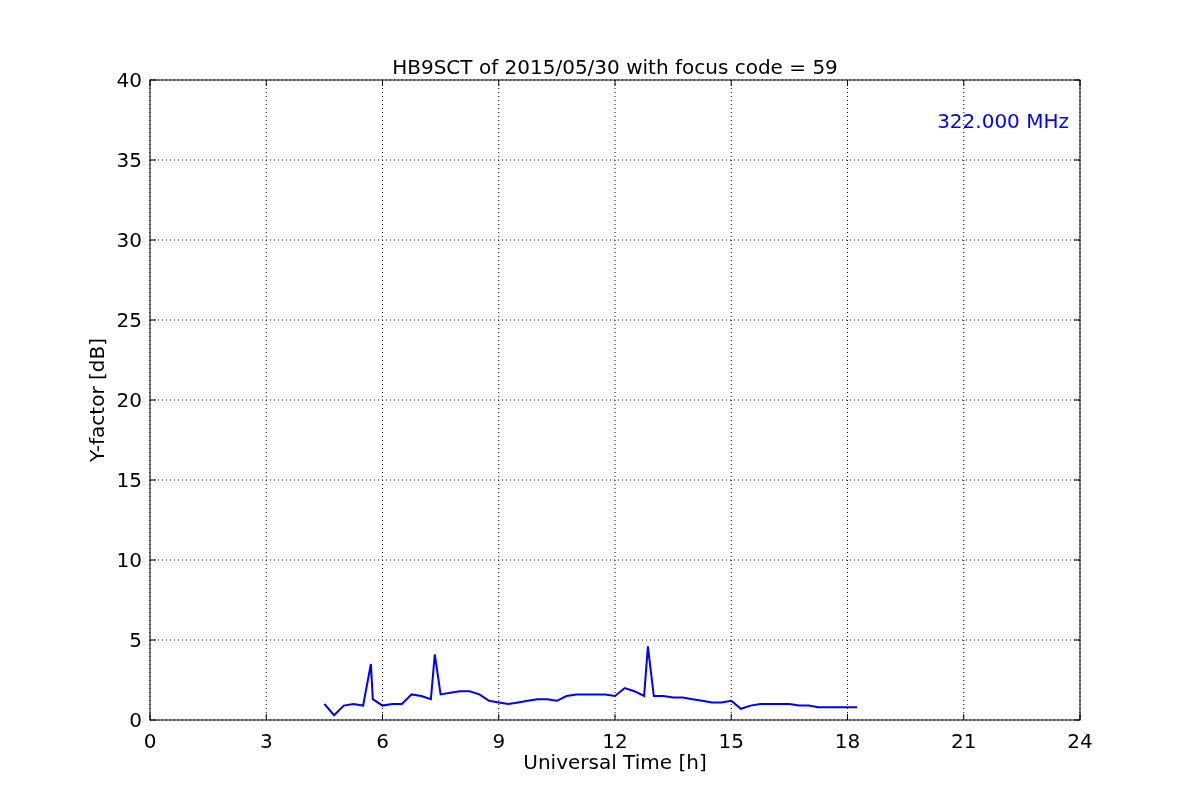  Describe the element at coordinates (129, 560) in the screenshot. I see `y-tick-label: 10` at that location.